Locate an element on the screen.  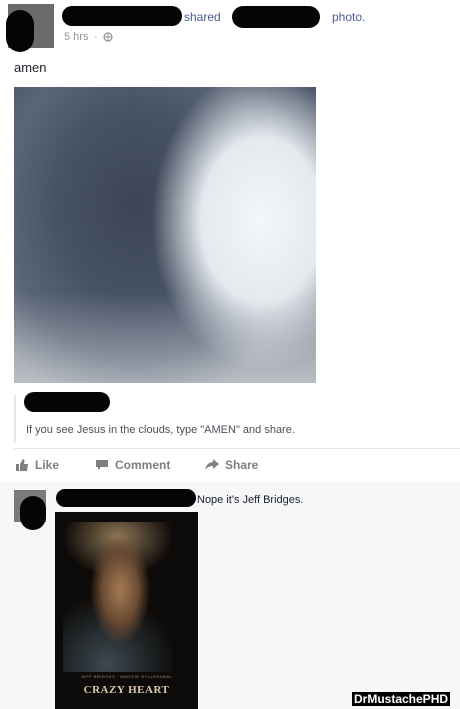
like-label: Like is located at coordinates (47, 465).